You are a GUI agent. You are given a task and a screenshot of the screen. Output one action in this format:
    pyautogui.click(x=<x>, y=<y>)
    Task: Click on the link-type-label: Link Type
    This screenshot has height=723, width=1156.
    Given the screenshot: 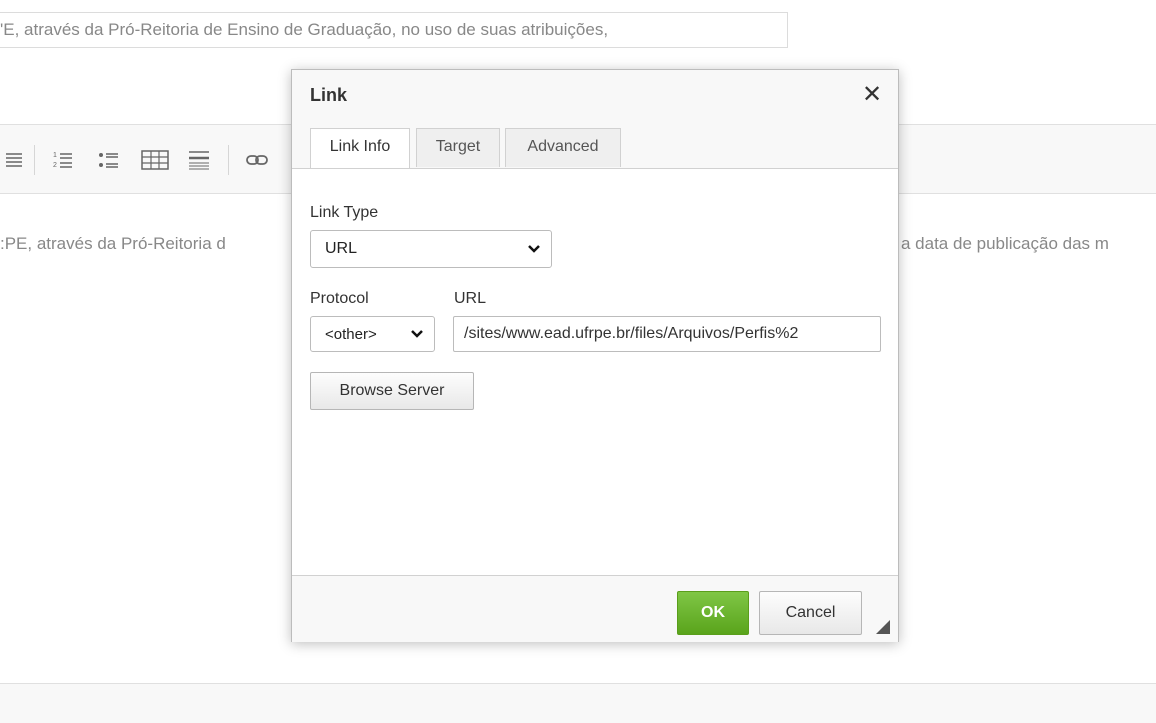 What is the action you would take?
    pyautogui.click(x=344, y=212)
    